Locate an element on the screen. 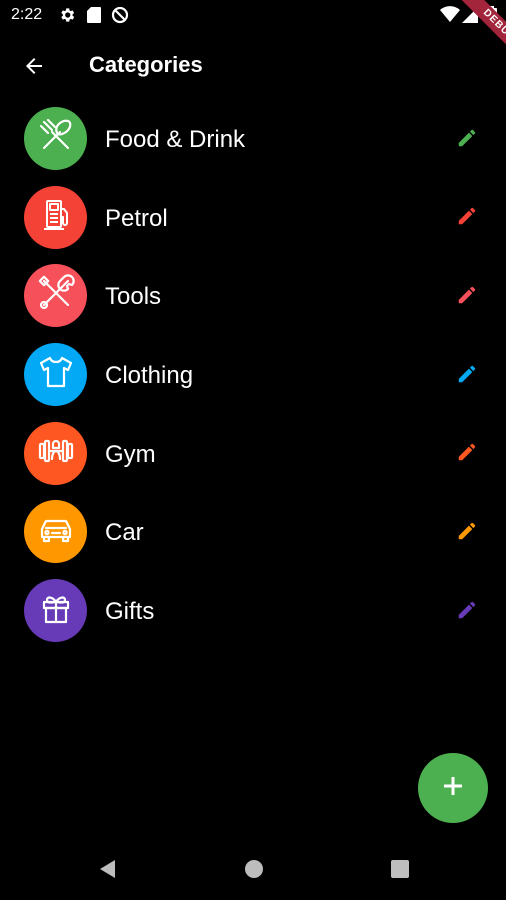 The image size is (506, 900). category-row-petrol: Petrol is located at coordinates (253, 218).